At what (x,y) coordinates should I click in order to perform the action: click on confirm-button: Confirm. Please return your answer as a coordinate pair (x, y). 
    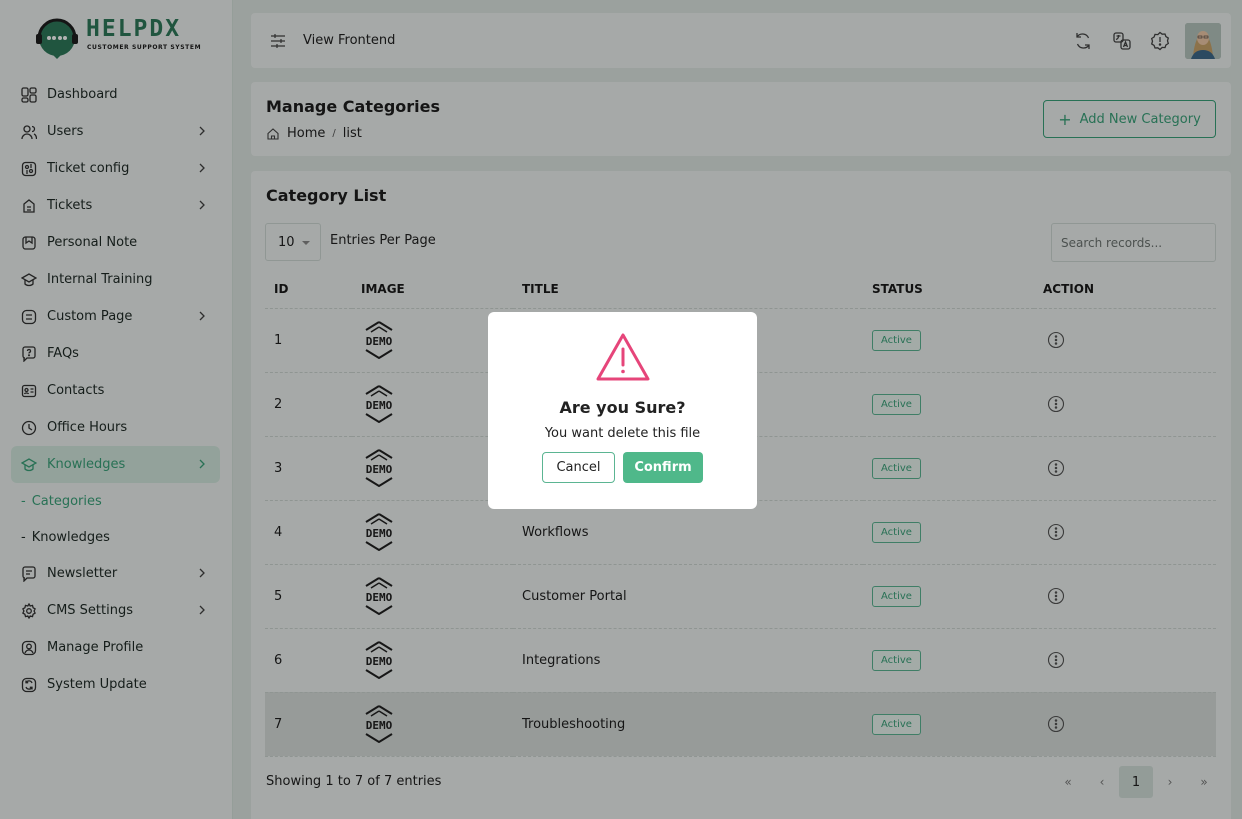
    Looking at the image, I should click on (663, 467).